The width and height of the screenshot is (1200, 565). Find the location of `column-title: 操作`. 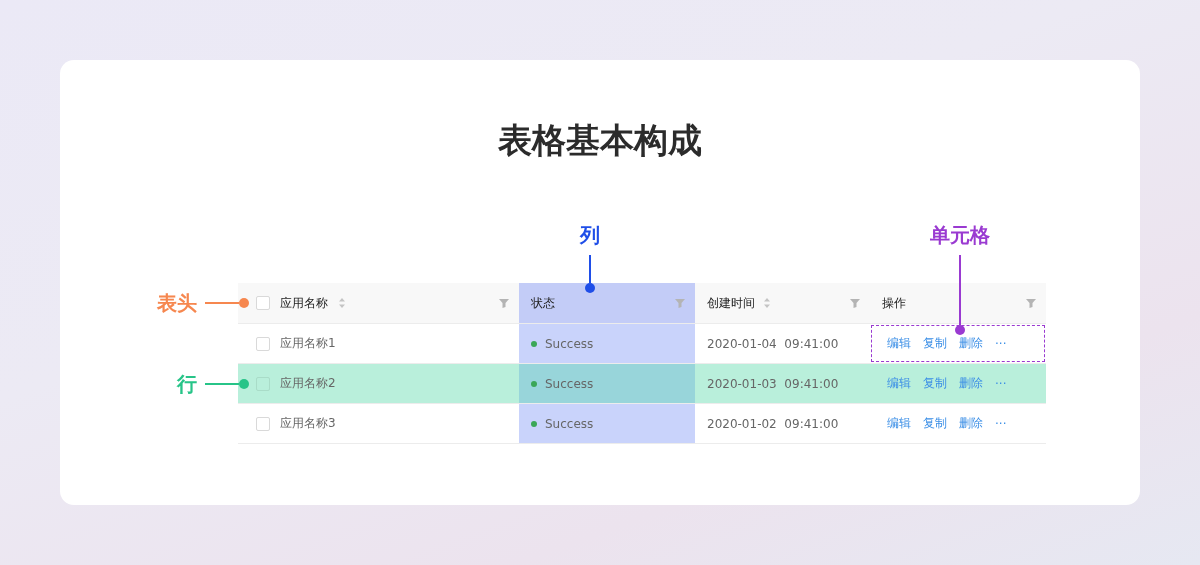

column-title: 操作 is located at coordinates (894, 303).